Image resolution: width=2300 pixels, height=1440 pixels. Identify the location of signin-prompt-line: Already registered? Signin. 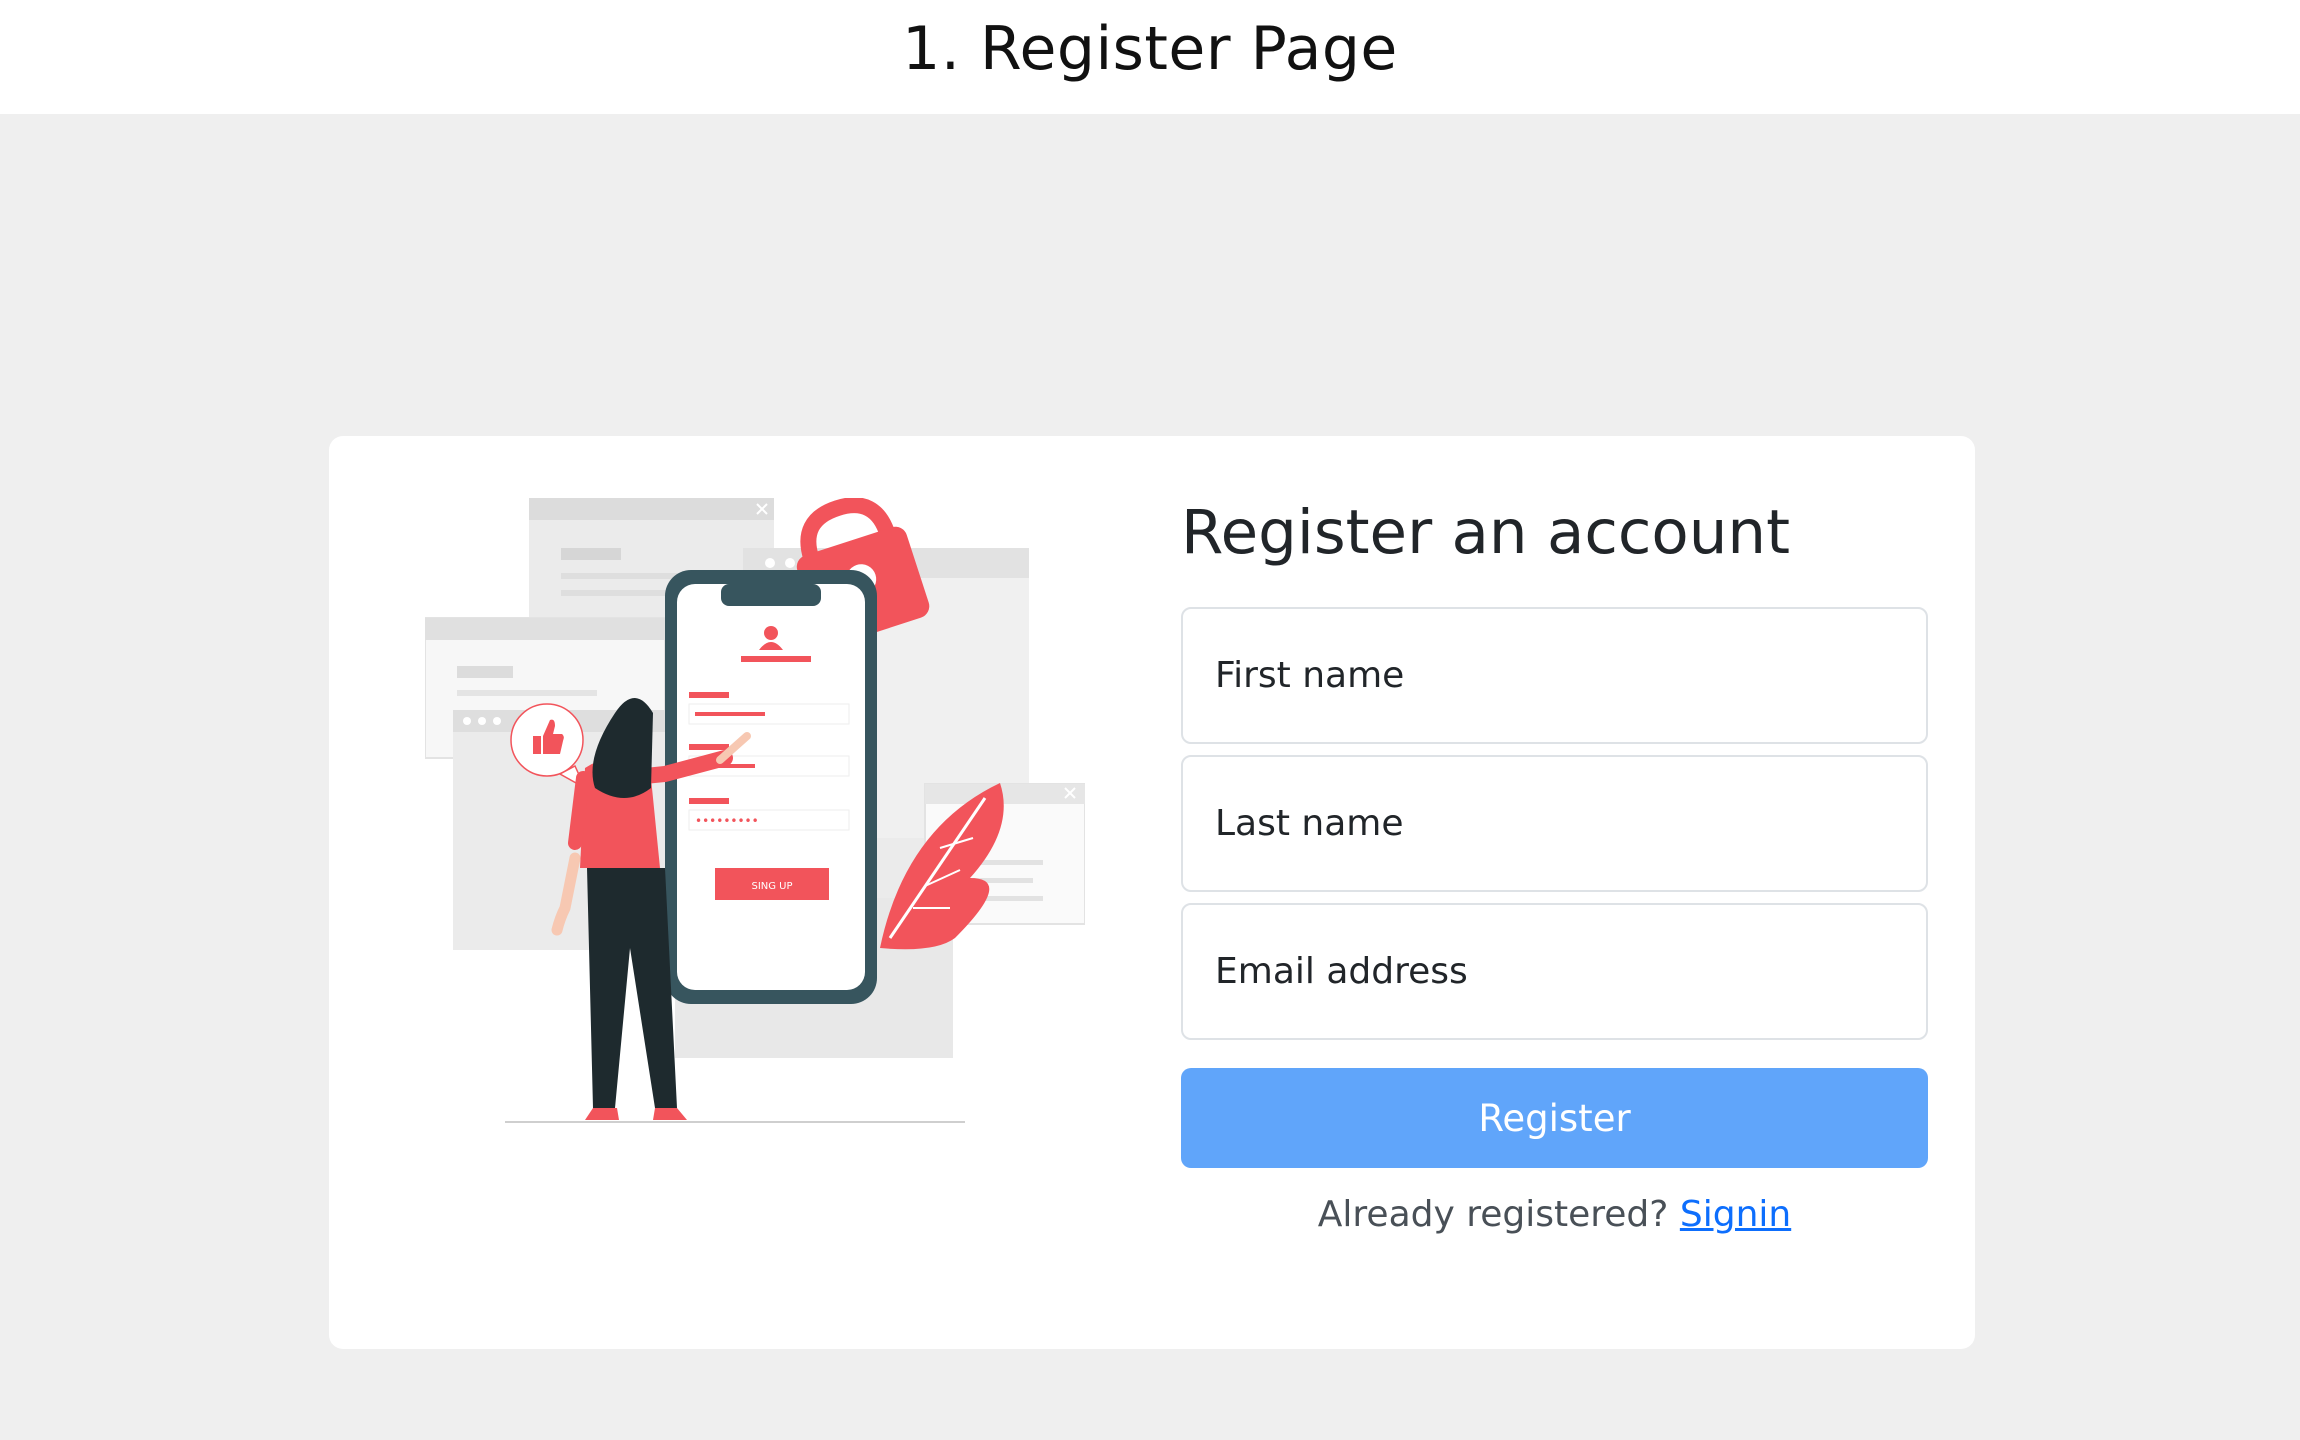
(1554, 1214).